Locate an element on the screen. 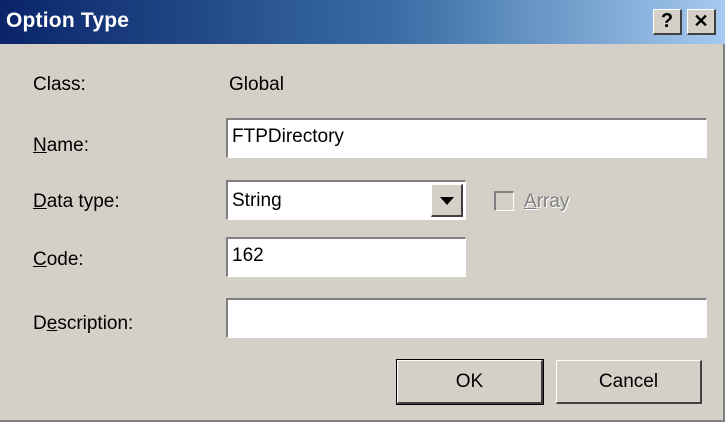  description-label: Description: is located at coordinates (83, 324).